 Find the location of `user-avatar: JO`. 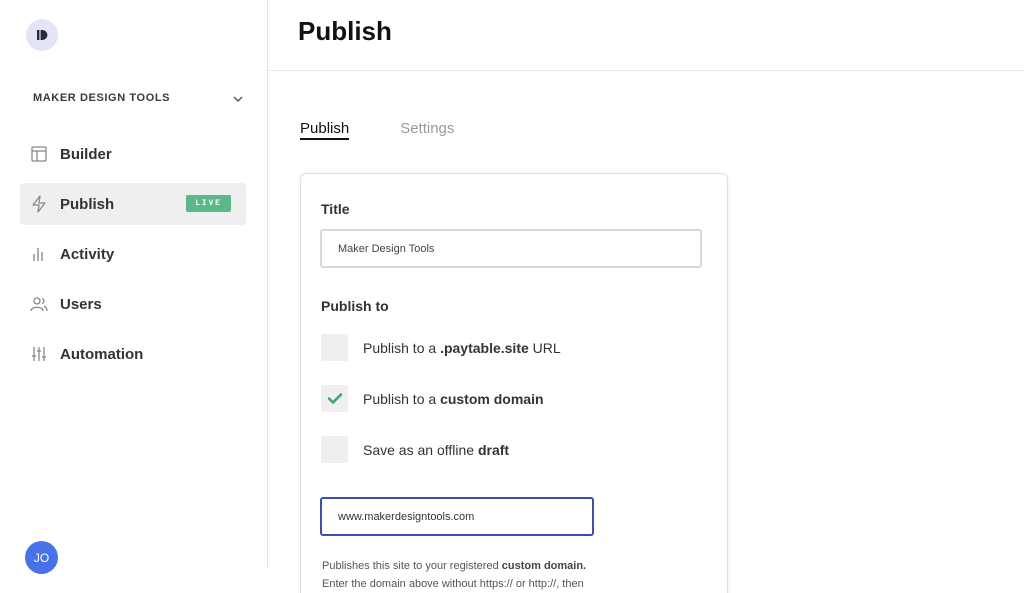

user-avatar: JO is located at coordinates (41, 557).